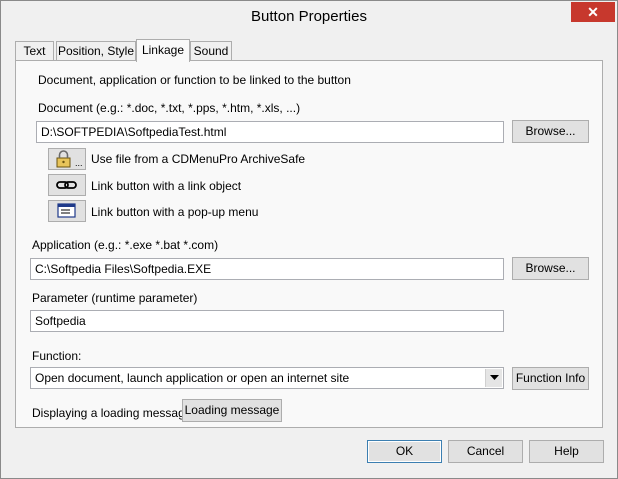 The width and height of the screenshot is (618, 479). What do you see at coordinates (593, 12) in the screenshot?
I see `close-button: ✕` at bounding box center [593, 12].